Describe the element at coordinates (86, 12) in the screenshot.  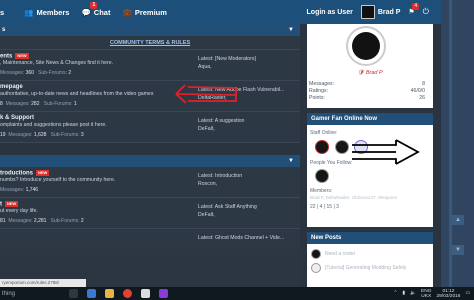
I see `chat-icon: 💬` at that location.